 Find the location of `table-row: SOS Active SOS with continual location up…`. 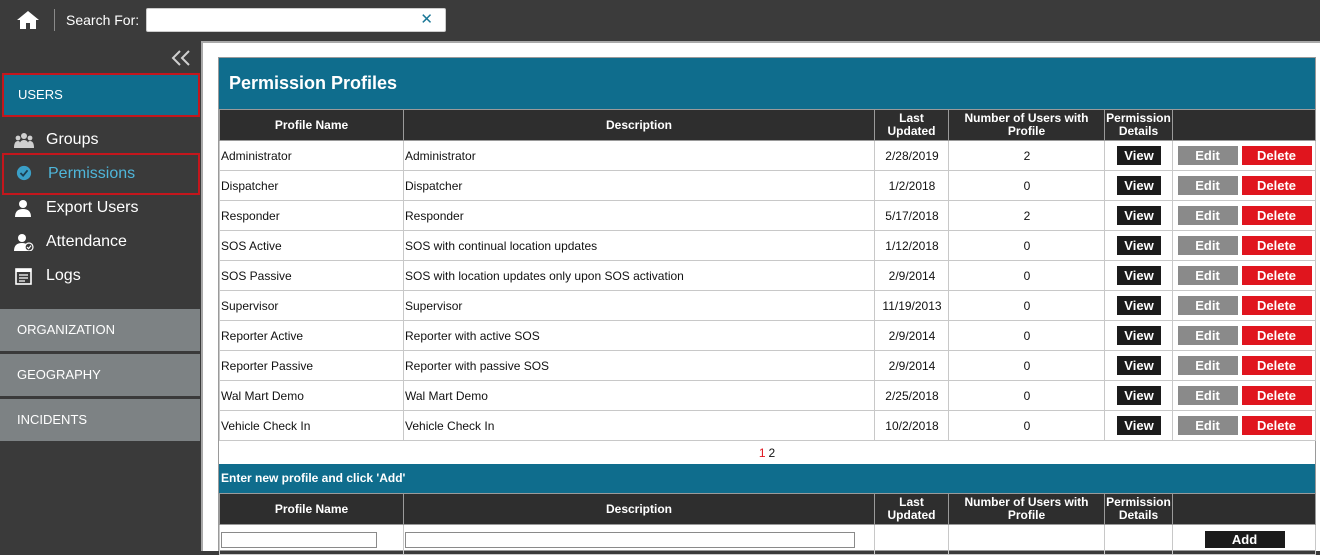

table-row: SOS Active SOS with continual location up… is located at coordinates (767, 245).